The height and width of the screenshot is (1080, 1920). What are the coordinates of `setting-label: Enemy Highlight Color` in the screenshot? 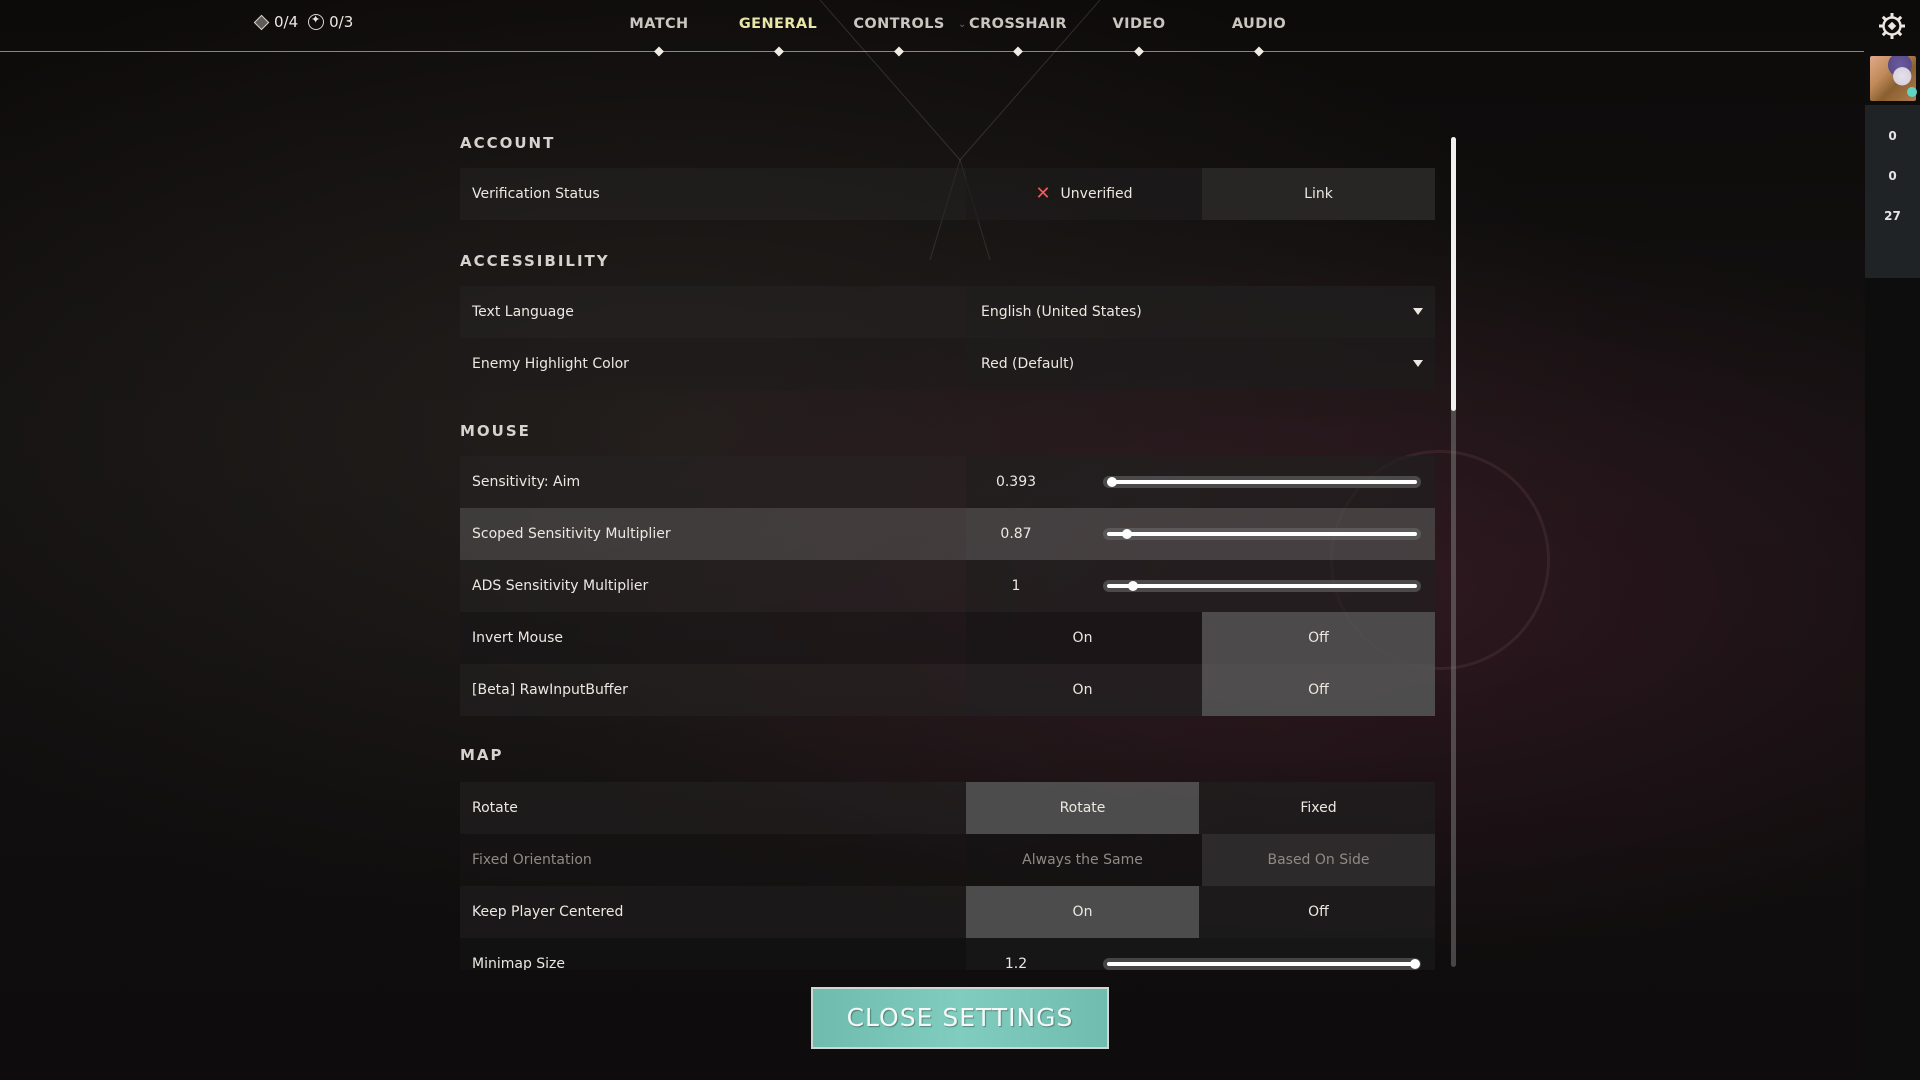 It's located at (550, 364).